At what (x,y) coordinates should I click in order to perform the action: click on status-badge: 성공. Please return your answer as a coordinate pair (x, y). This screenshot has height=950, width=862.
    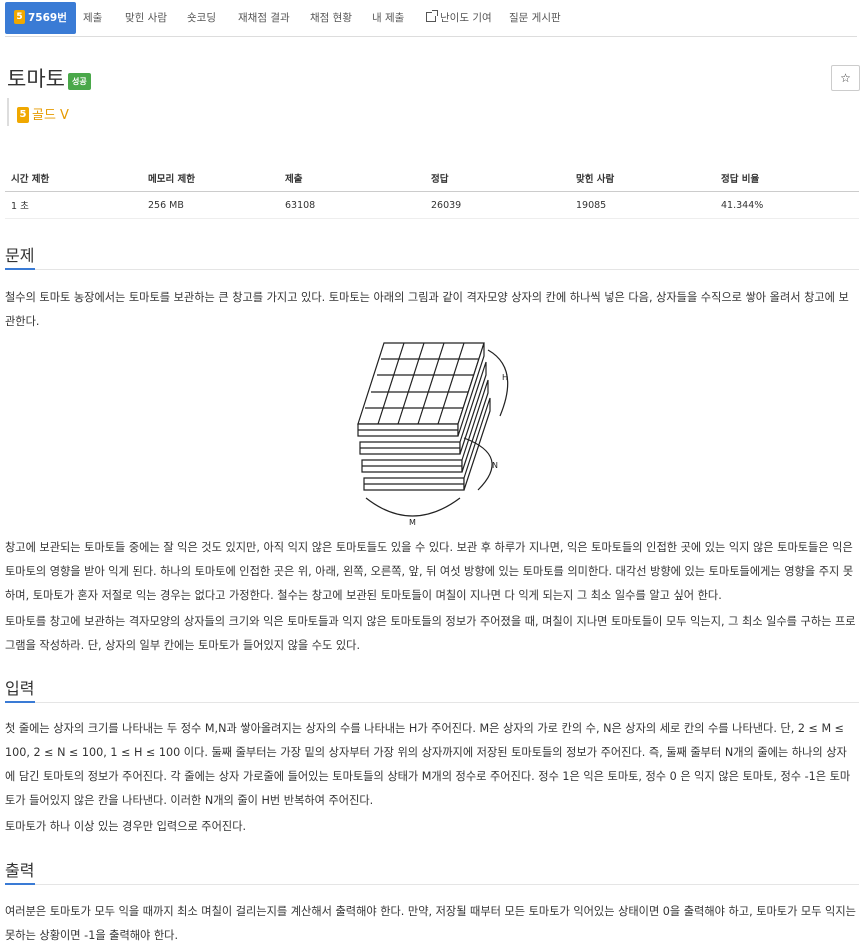
    Looking at the image, I should click on (79, 81).